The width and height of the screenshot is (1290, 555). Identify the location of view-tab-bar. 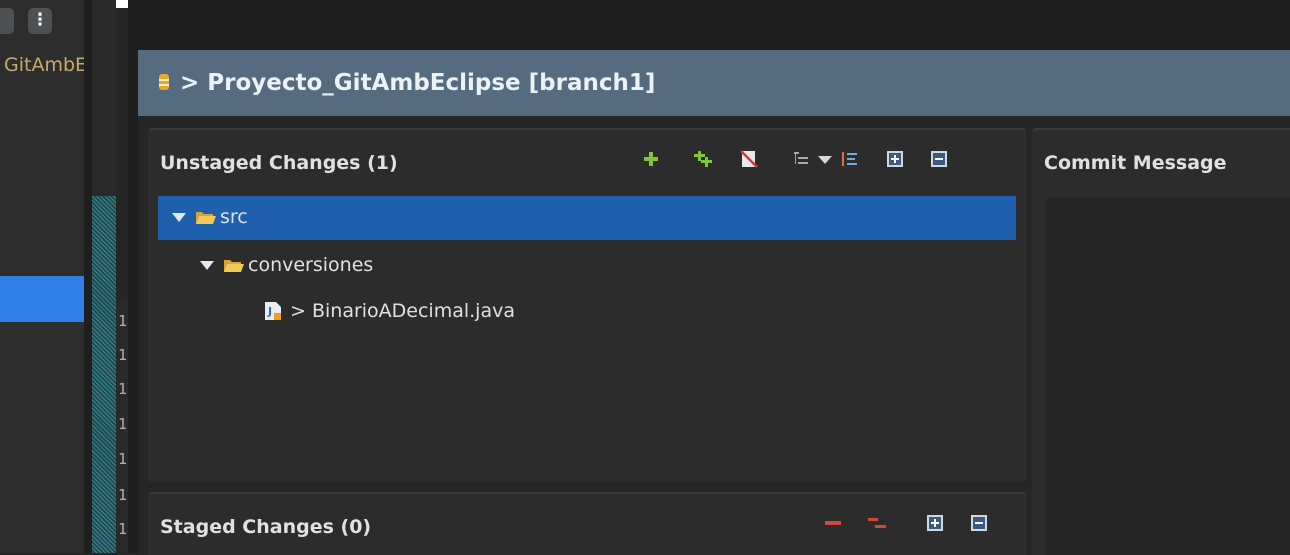
(714, 25).